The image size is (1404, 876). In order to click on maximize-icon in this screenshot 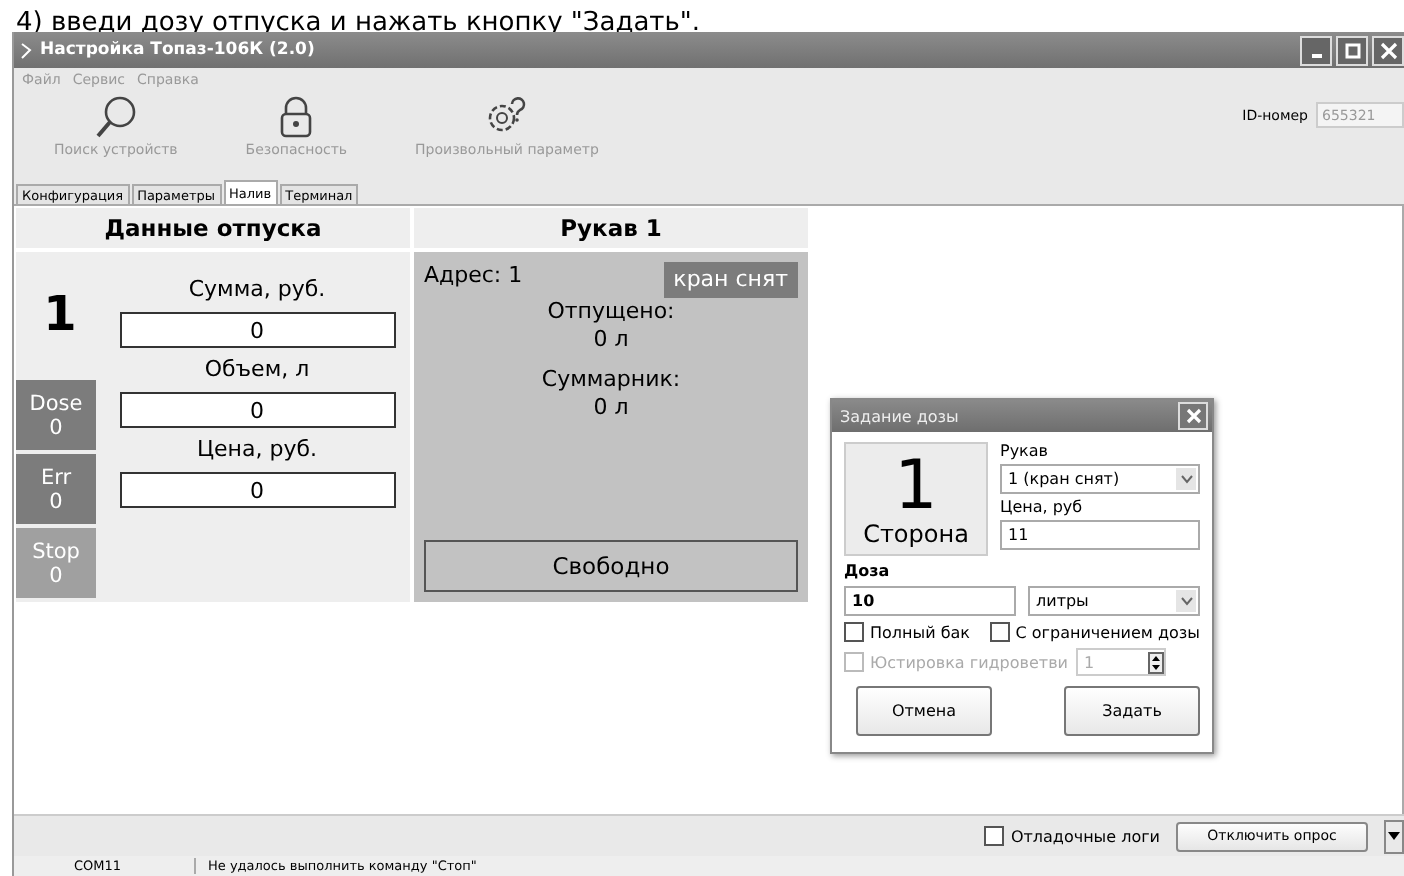, I will do `click(1352, 50)`.